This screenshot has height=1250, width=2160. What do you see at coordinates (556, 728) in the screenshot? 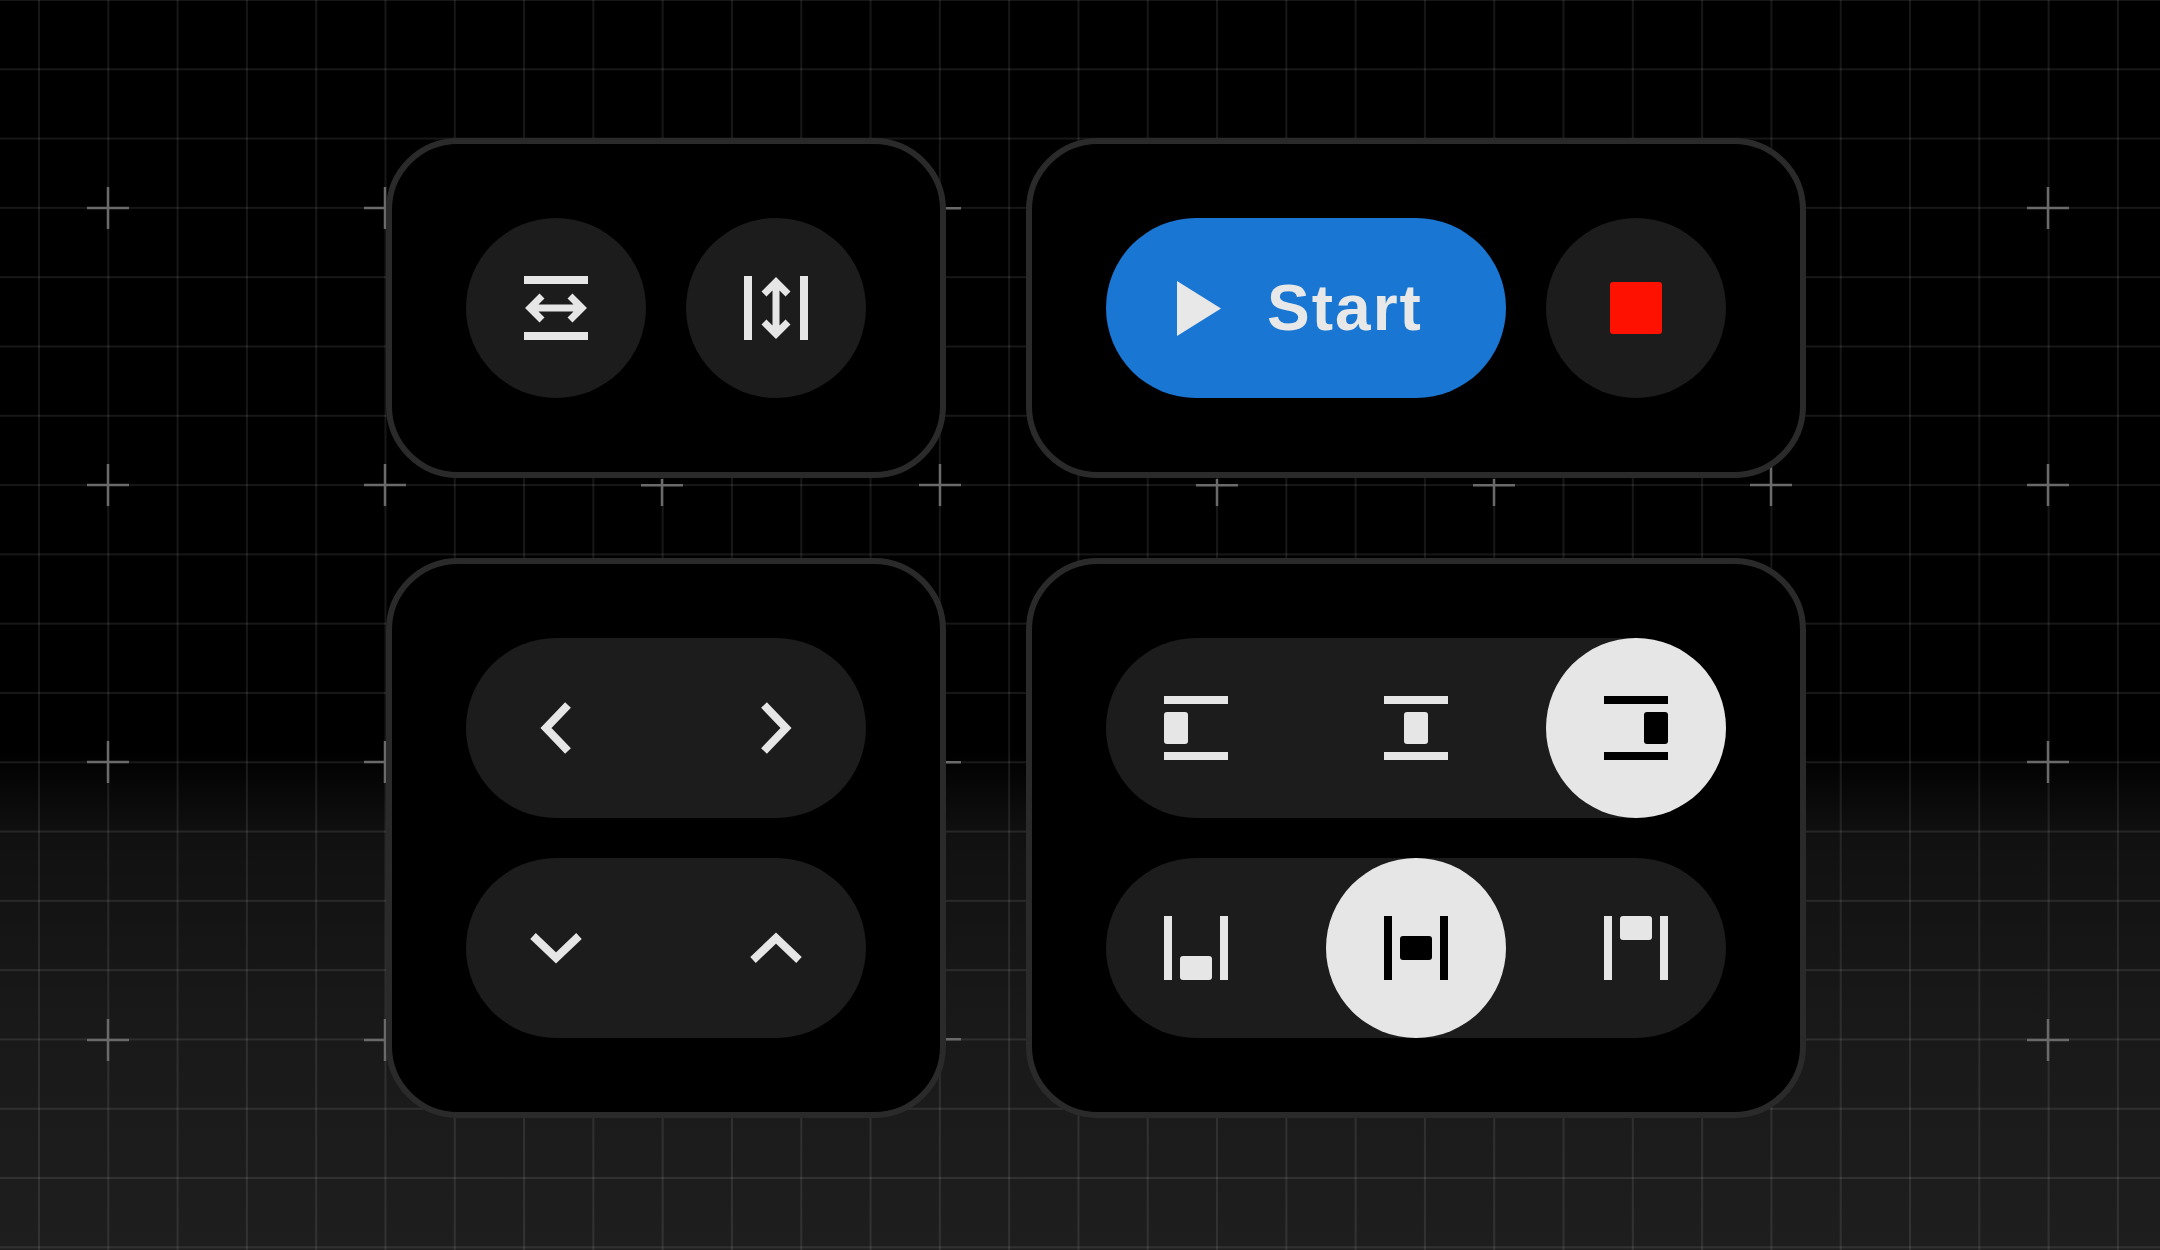
I see `chevron-left-icon` at bounding box center [556, 728].